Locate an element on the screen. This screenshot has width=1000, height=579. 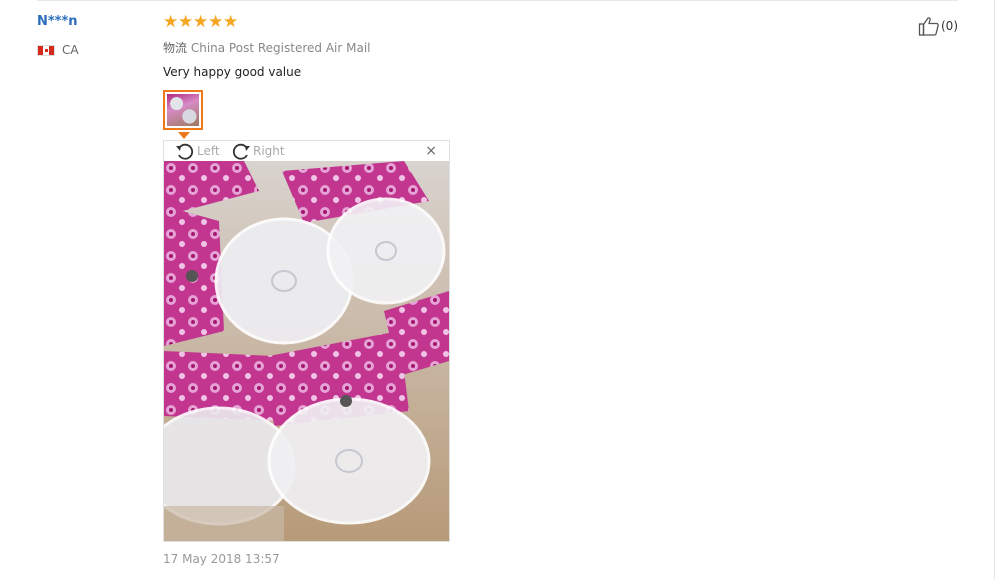
top-divider is located at coordinates (497, 0).